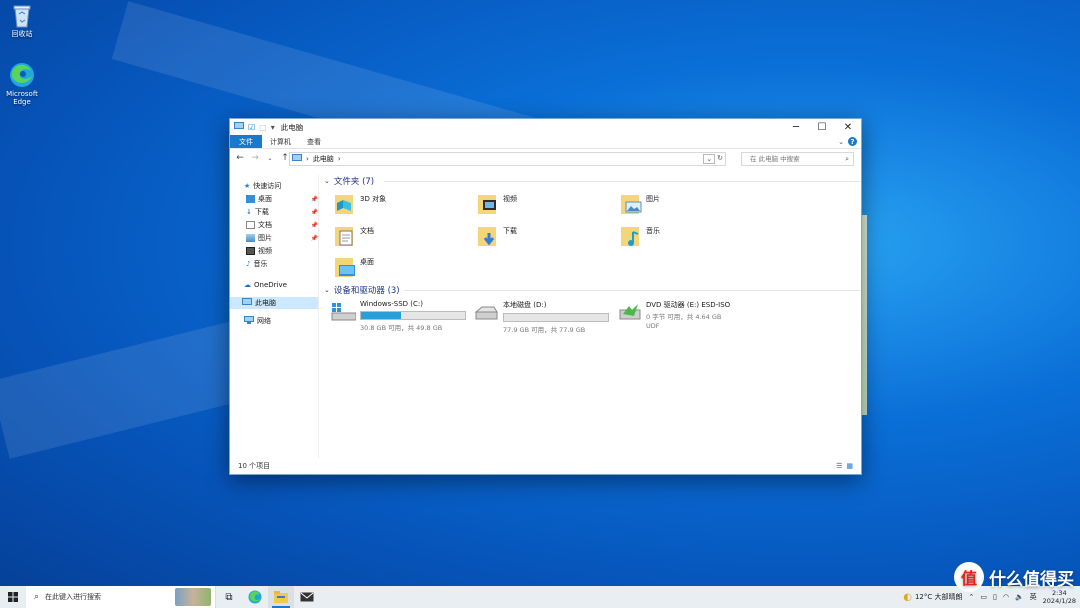 The width and height of the screenshot is (1080, 608). I want to click on folder-label: 文档, so click(367, 231).